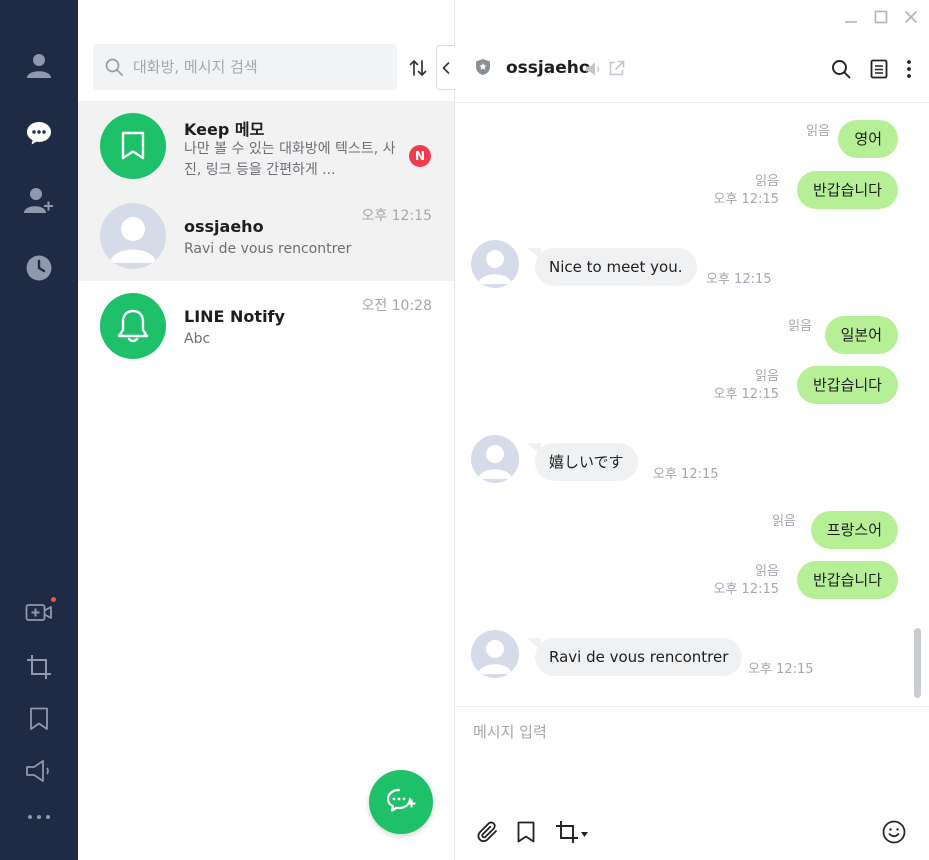 Image resolution: width=929 pixels, height=860 pixels. I want to click on maximize-button, so click(881, 17).